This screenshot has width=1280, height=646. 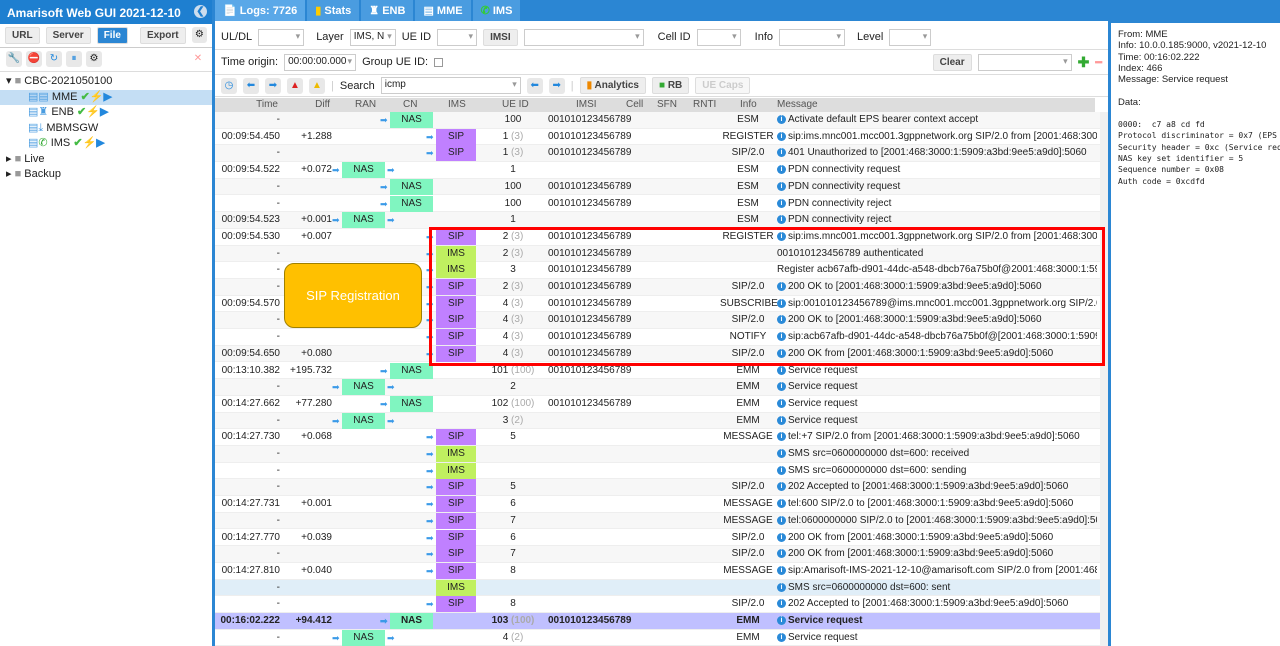 I want to click on connect-icon: ⚙, so click(x=199, y=35).